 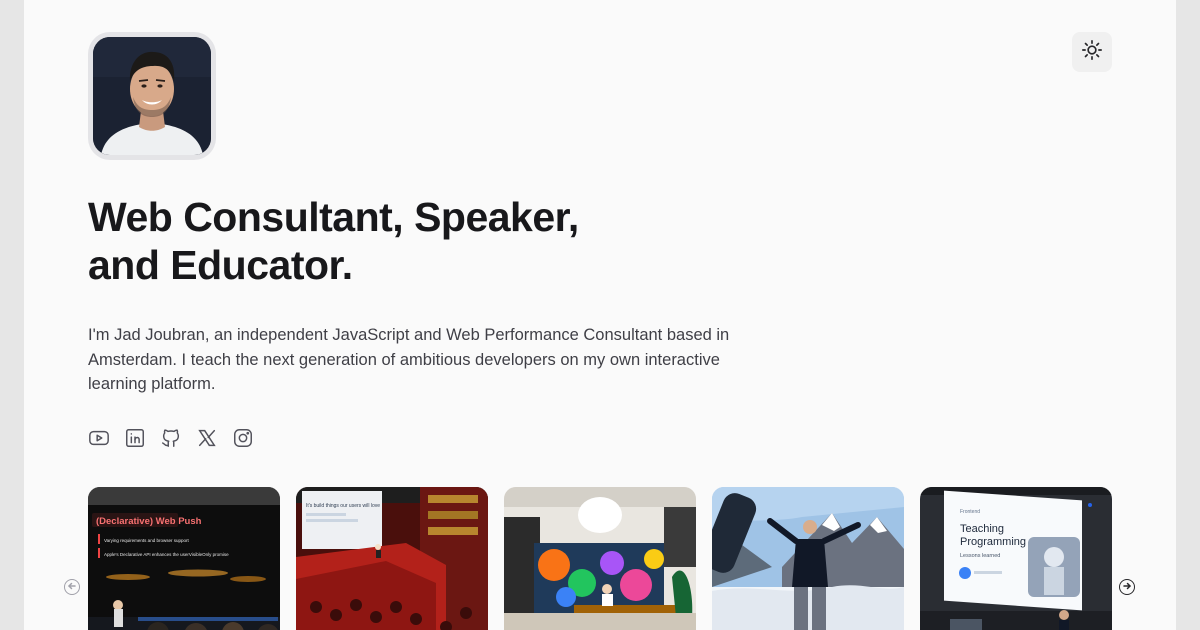 I want to click on teaching-slide-title-2: Programming, so click(x=993, y=542).